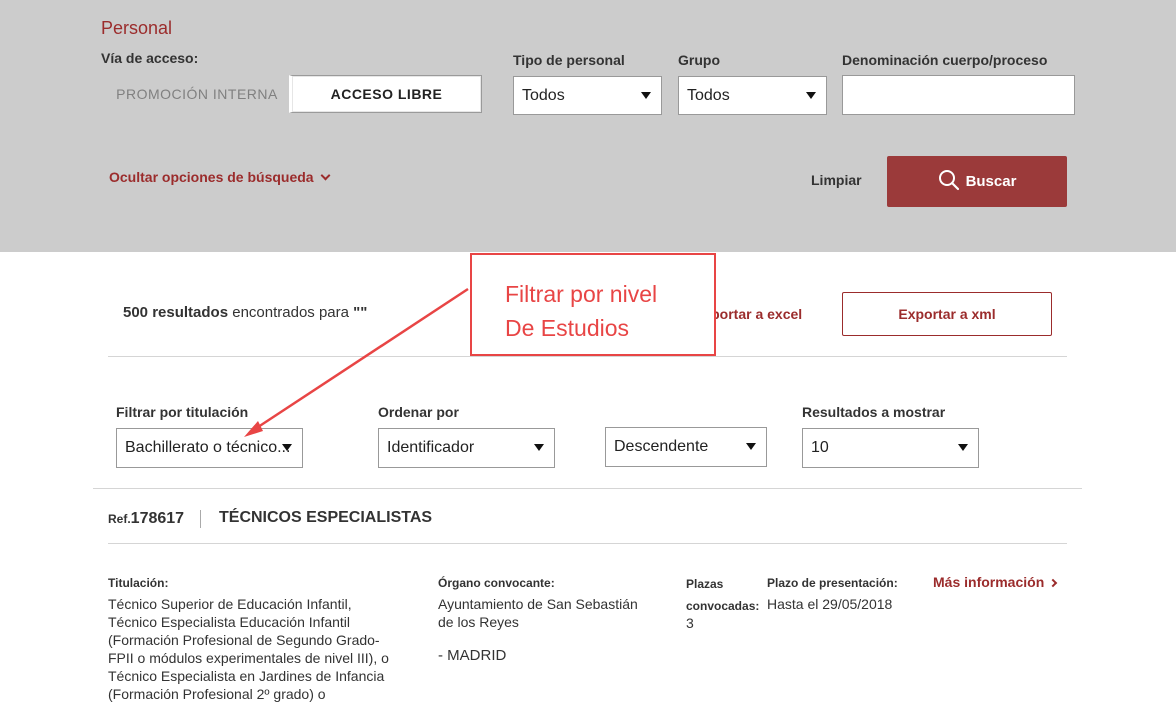 This screenshot has width=1176, height=705. What do you see at coordinates (244, 640) in the screenshot?
I see `degree-line: (Formación Profesional de Segundo Grado-` at bounding box center [244, 640].